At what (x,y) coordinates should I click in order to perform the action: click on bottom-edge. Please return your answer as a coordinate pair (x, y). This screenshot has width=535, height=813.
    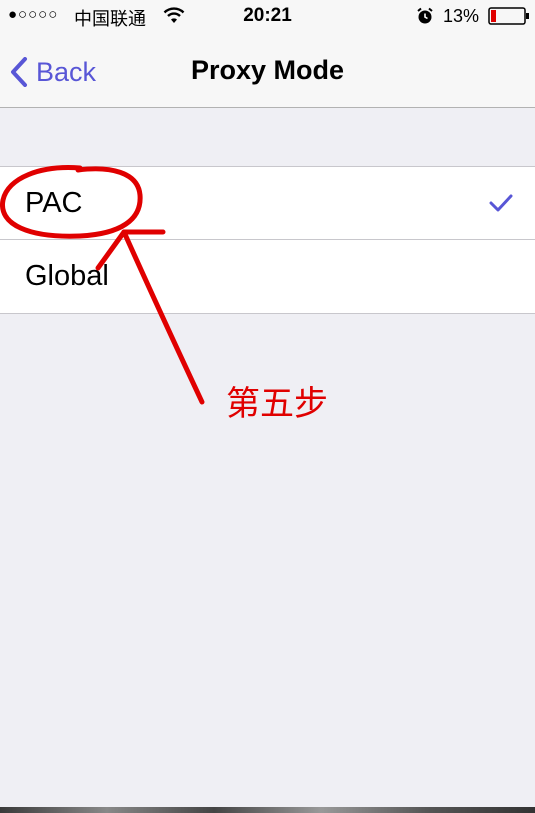
    Looking at the image, I should click on (267, 810).